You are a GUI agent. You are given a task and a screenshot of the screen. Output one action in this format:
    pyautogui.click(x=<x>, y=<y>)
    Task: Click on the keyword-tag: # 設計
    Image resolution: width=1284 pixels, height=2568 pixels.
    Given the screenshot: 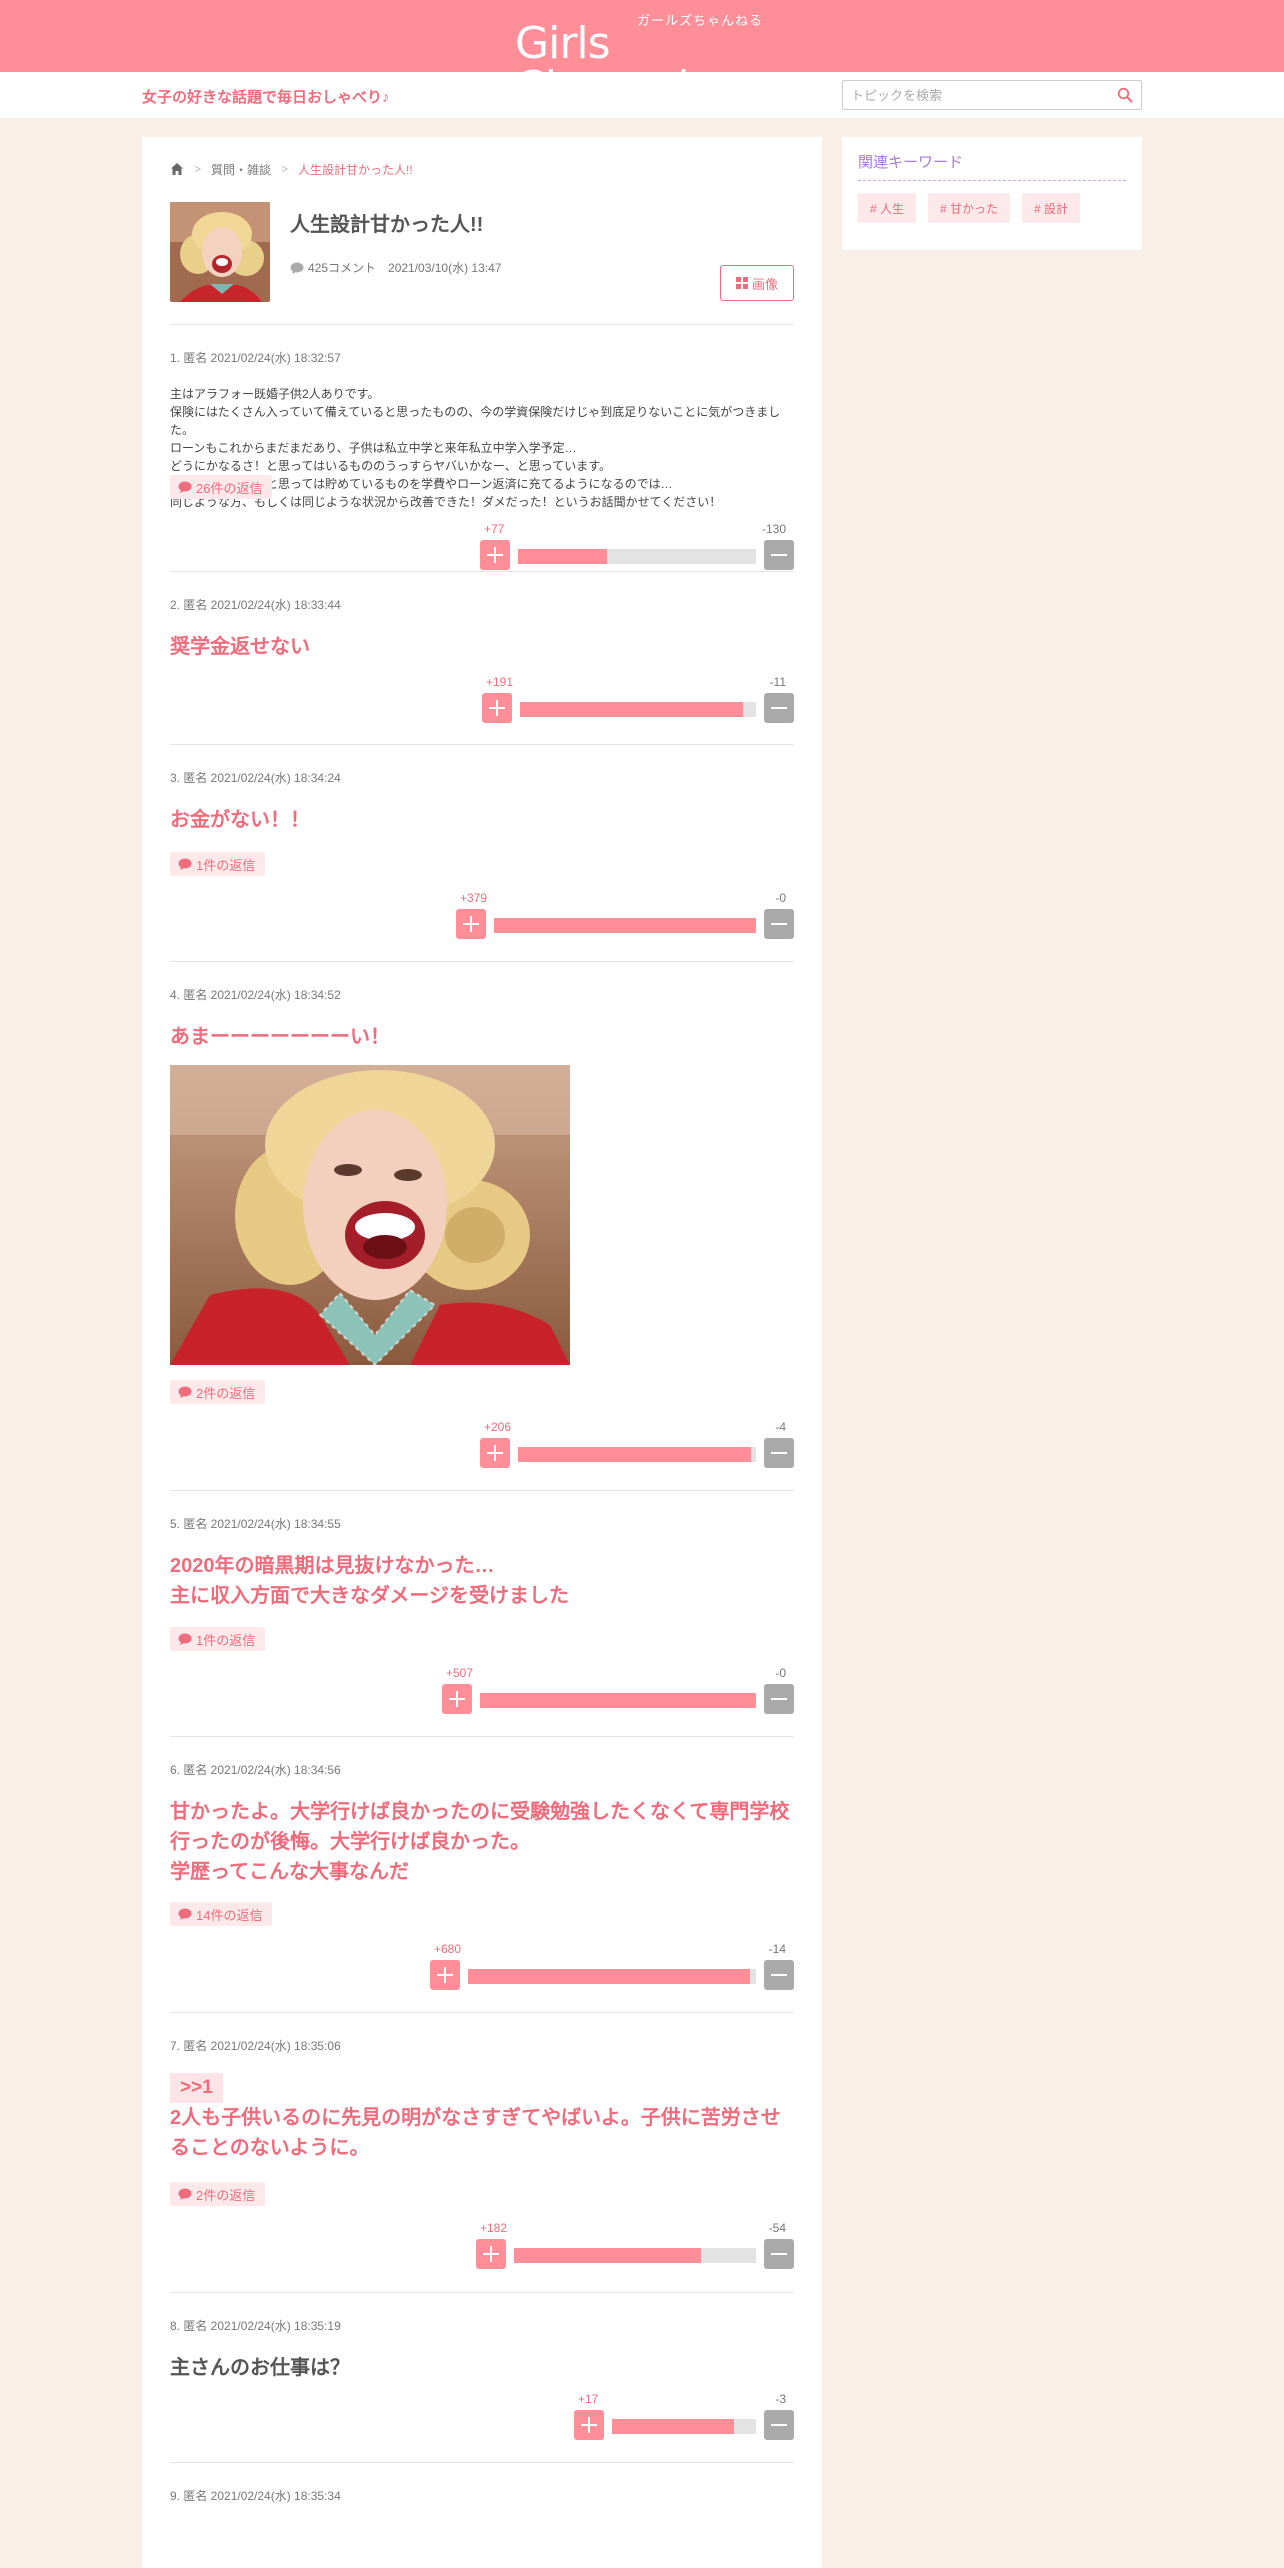 What is the action you would take?
    pyautogui.click(x=1051, y=208)
    